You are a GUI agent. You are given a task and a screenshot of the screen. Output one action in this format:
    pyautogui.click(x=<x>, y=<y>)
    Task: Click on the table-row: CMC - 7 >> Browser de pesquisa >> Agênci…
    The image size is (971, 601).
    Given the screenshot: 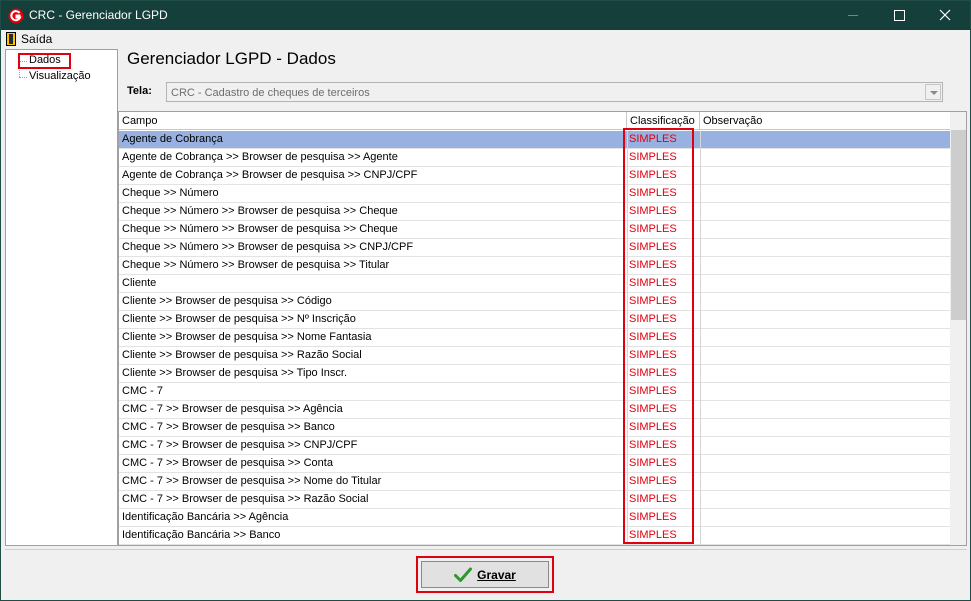 What is the action you would take?
    pyautogui.click(x=534, y=410)
    